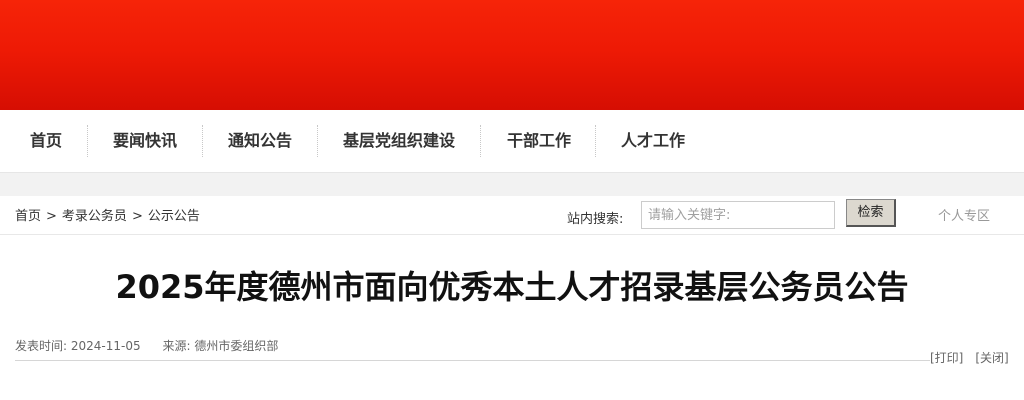 The image size is (1024, 400). Describe the element at coordinates (539, 141) in the screenshot. I see `nav-item-cadre-work: 干部工作` at that location.